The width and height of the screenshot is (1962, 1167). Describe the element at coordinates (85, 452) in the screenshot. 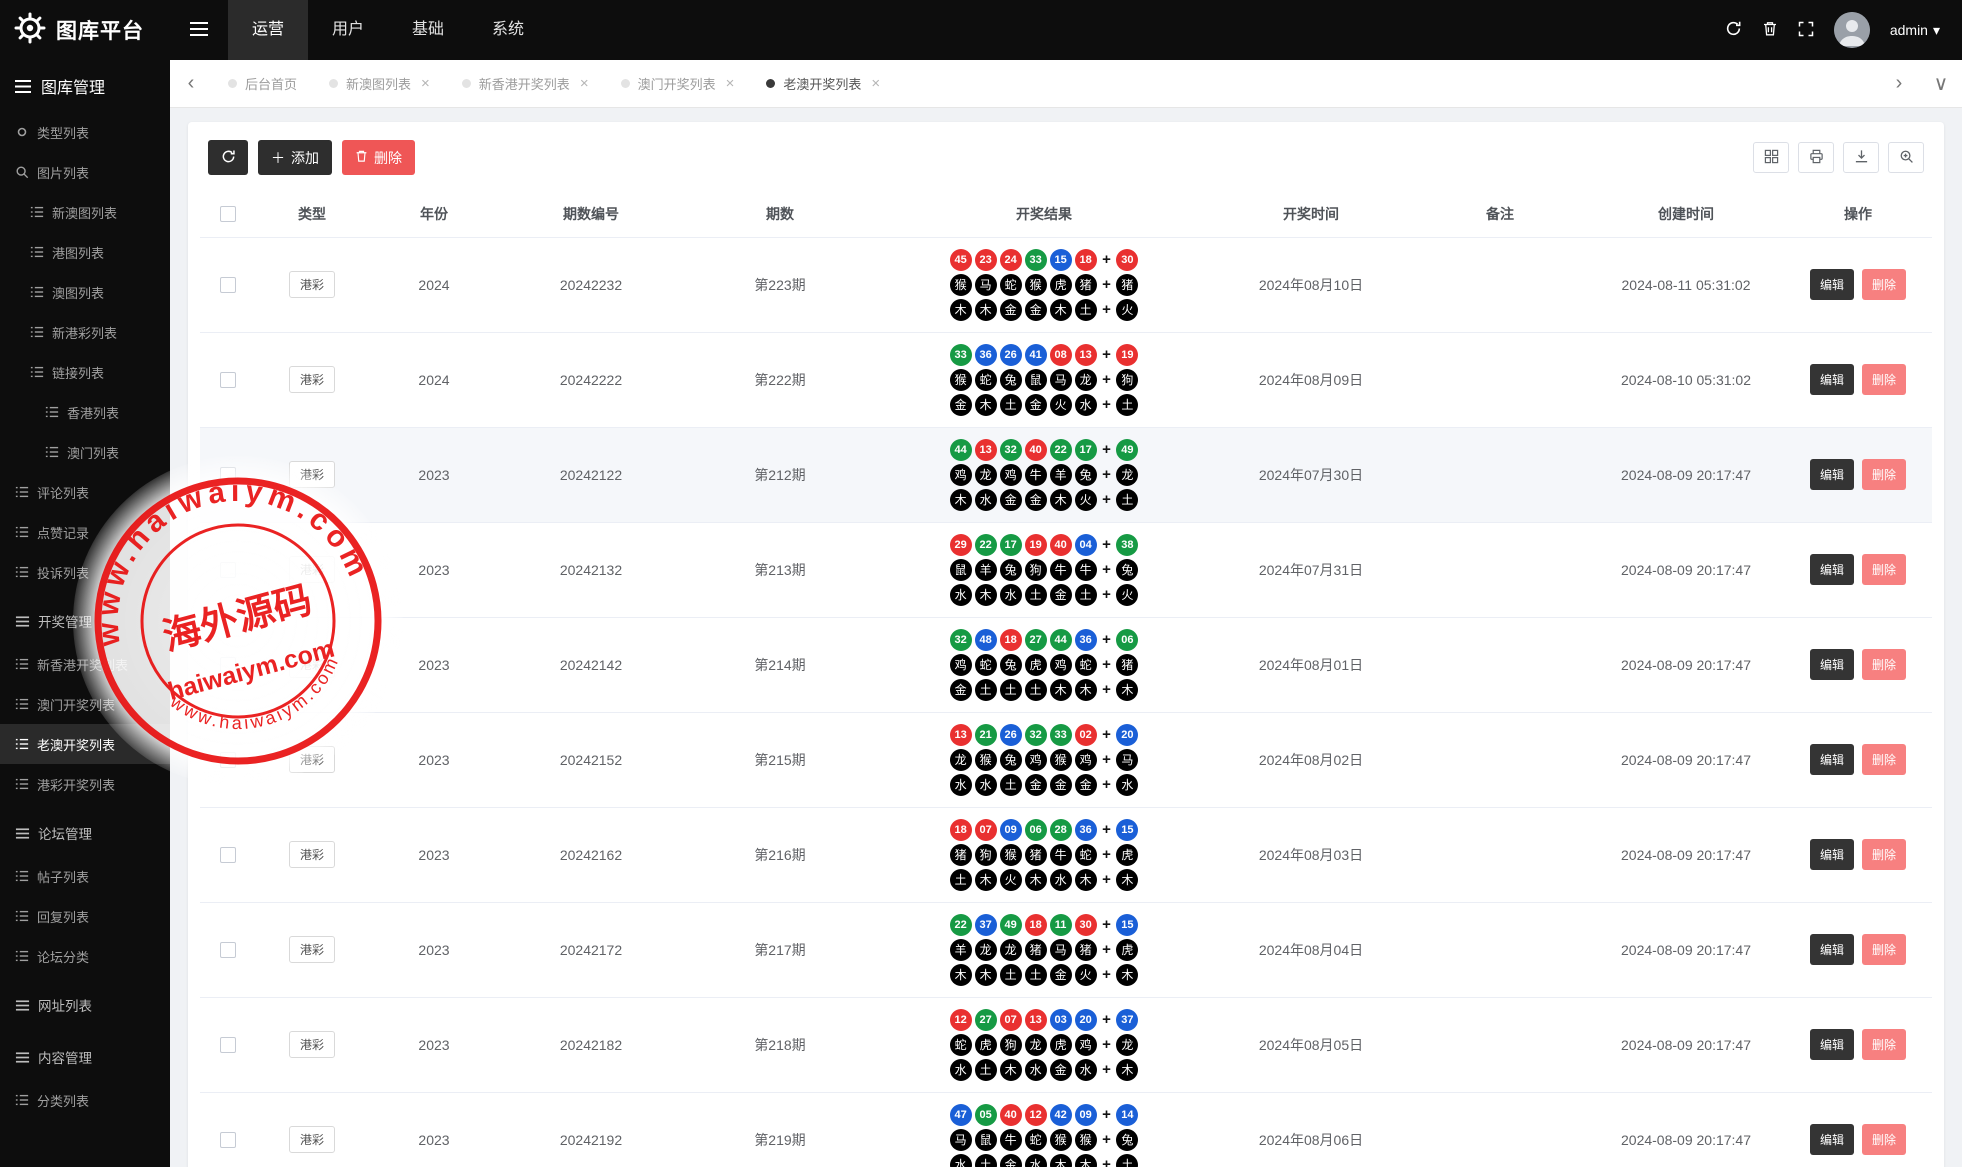

I see `sidebar-item: 澳门列表` at that location.